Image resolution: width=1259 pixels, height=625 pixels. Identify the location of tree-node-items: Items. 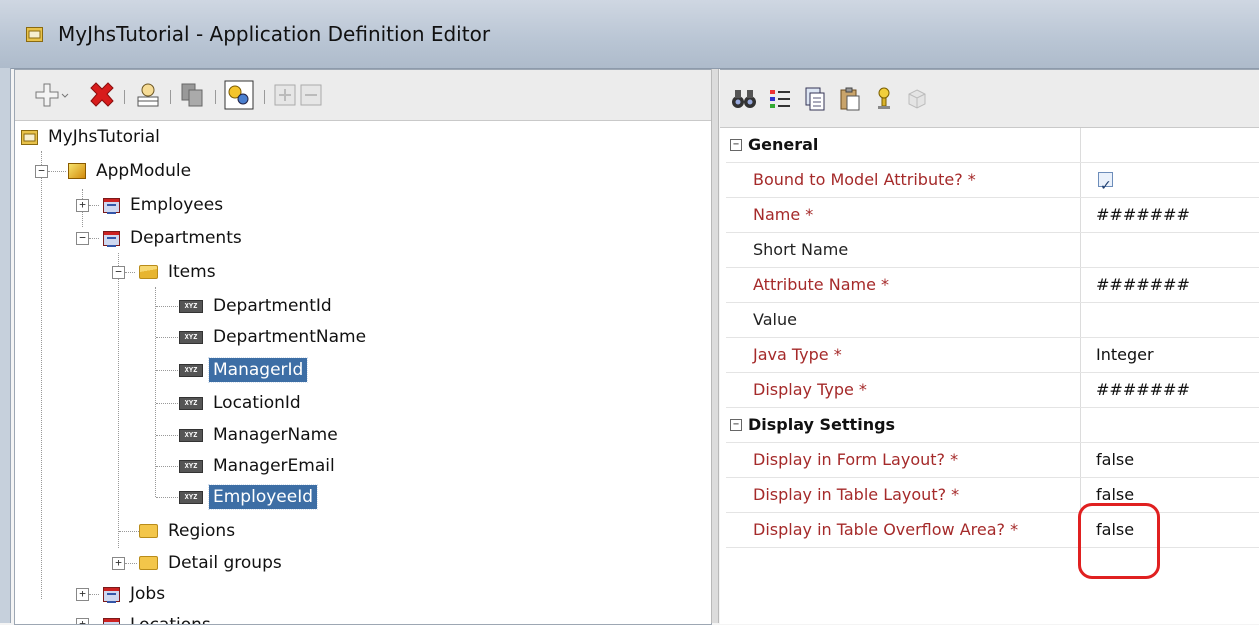
(179, 272).